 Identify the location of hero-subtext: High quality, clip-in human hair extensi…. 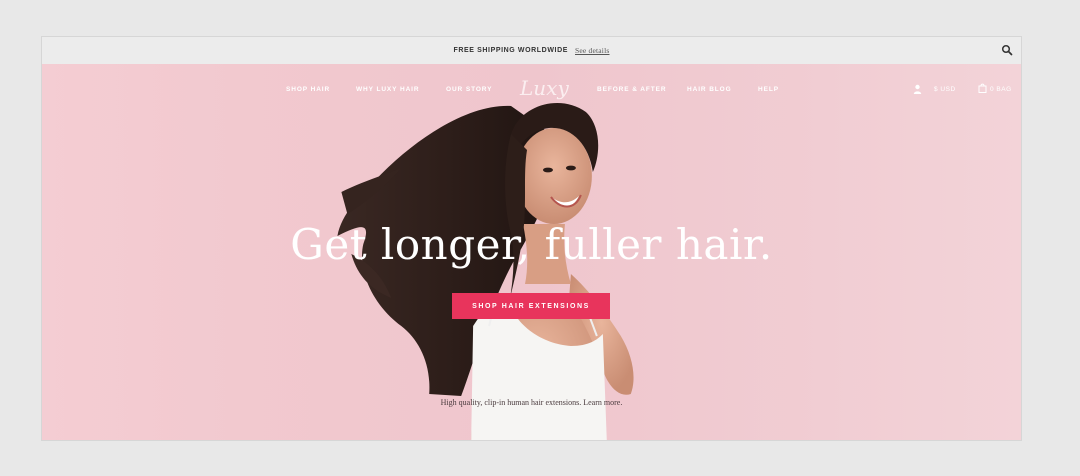
(531, 402).